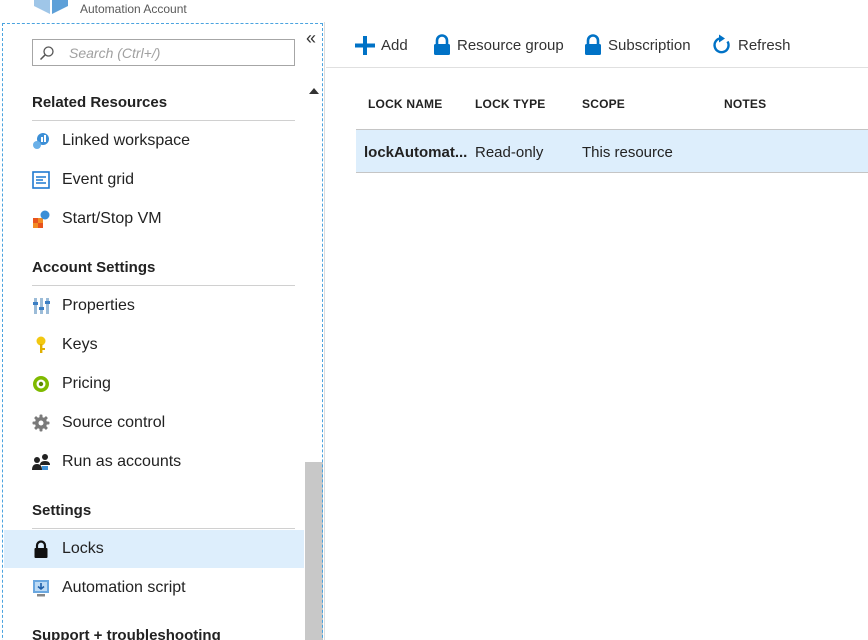 The height and width of the screenshot is (640, 868). What do you see at coordinates (46, 53) in the screenshot?
I see `search-icon` at bounding box center [46, 53].